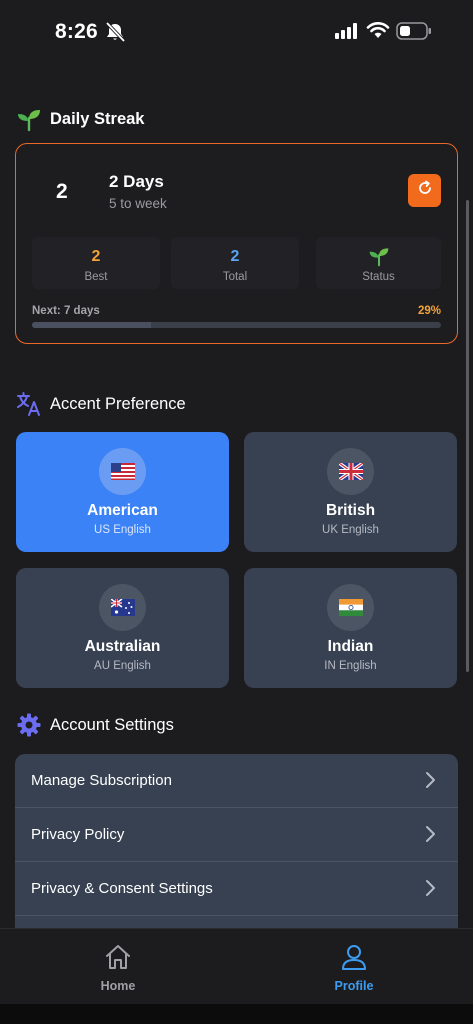 The height and width of the screenshot is (1024, 473). I want to click on translate-icon, so click(29, 404).